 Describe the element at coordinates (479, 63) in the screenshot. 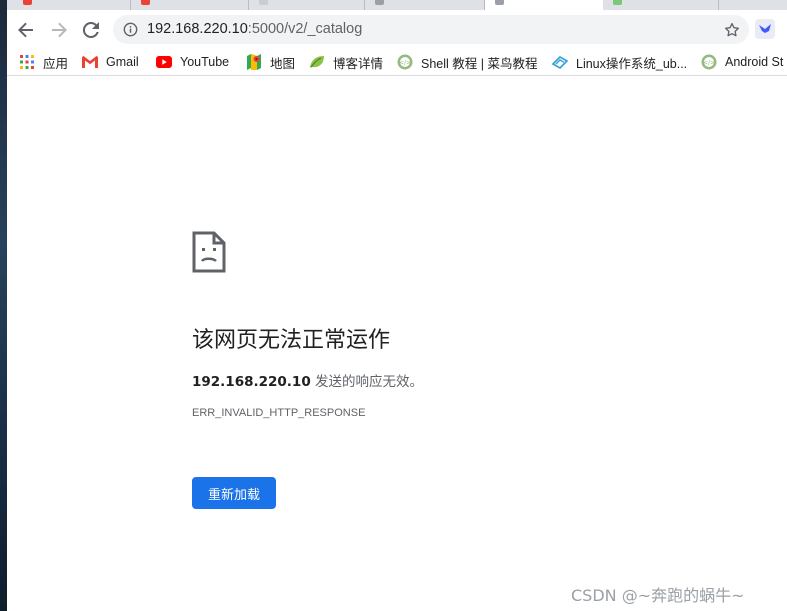

I see `bookmark-label: Shell 教程 | 菜鸟教程` at that location.